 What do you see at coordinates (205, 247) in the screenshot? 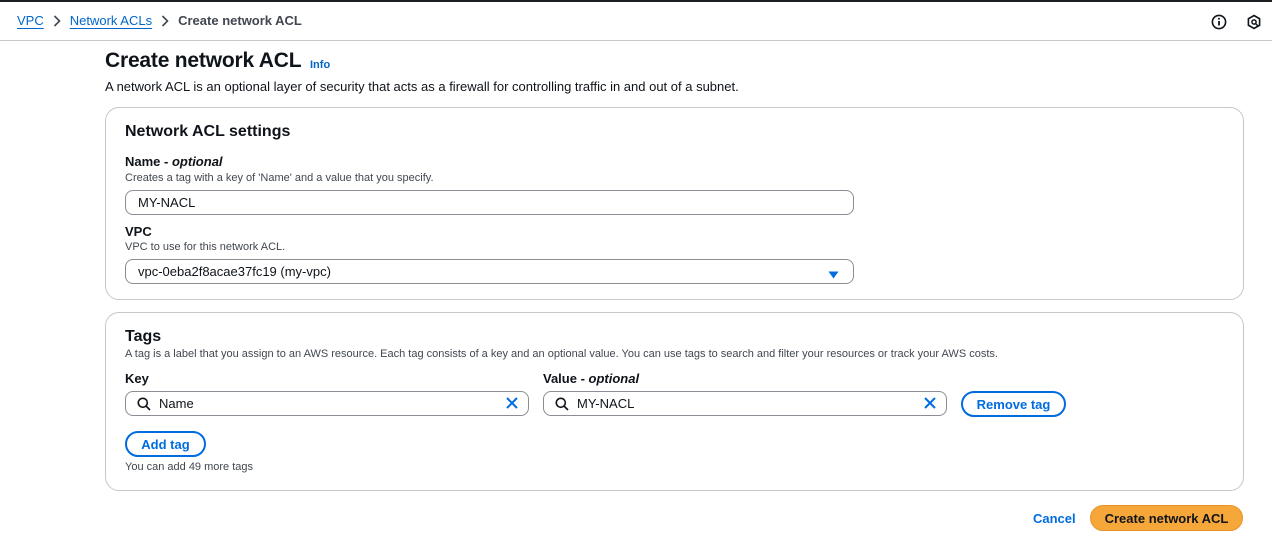
I see `vpc-hint: VPC to use for this network ACL.` at bounding box center [205, 247].